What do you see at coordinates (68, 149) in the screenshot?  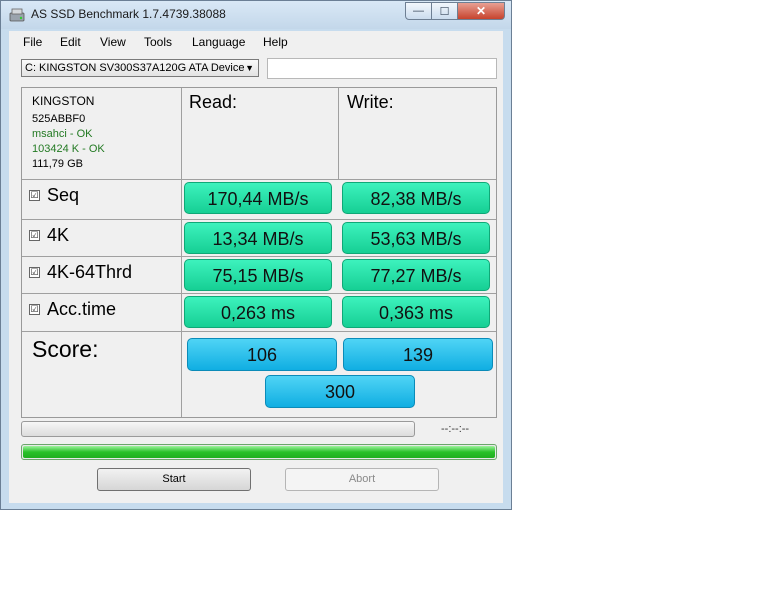 I see `alignment-status: 103424 K - OK` at bounding box center [68, 149].